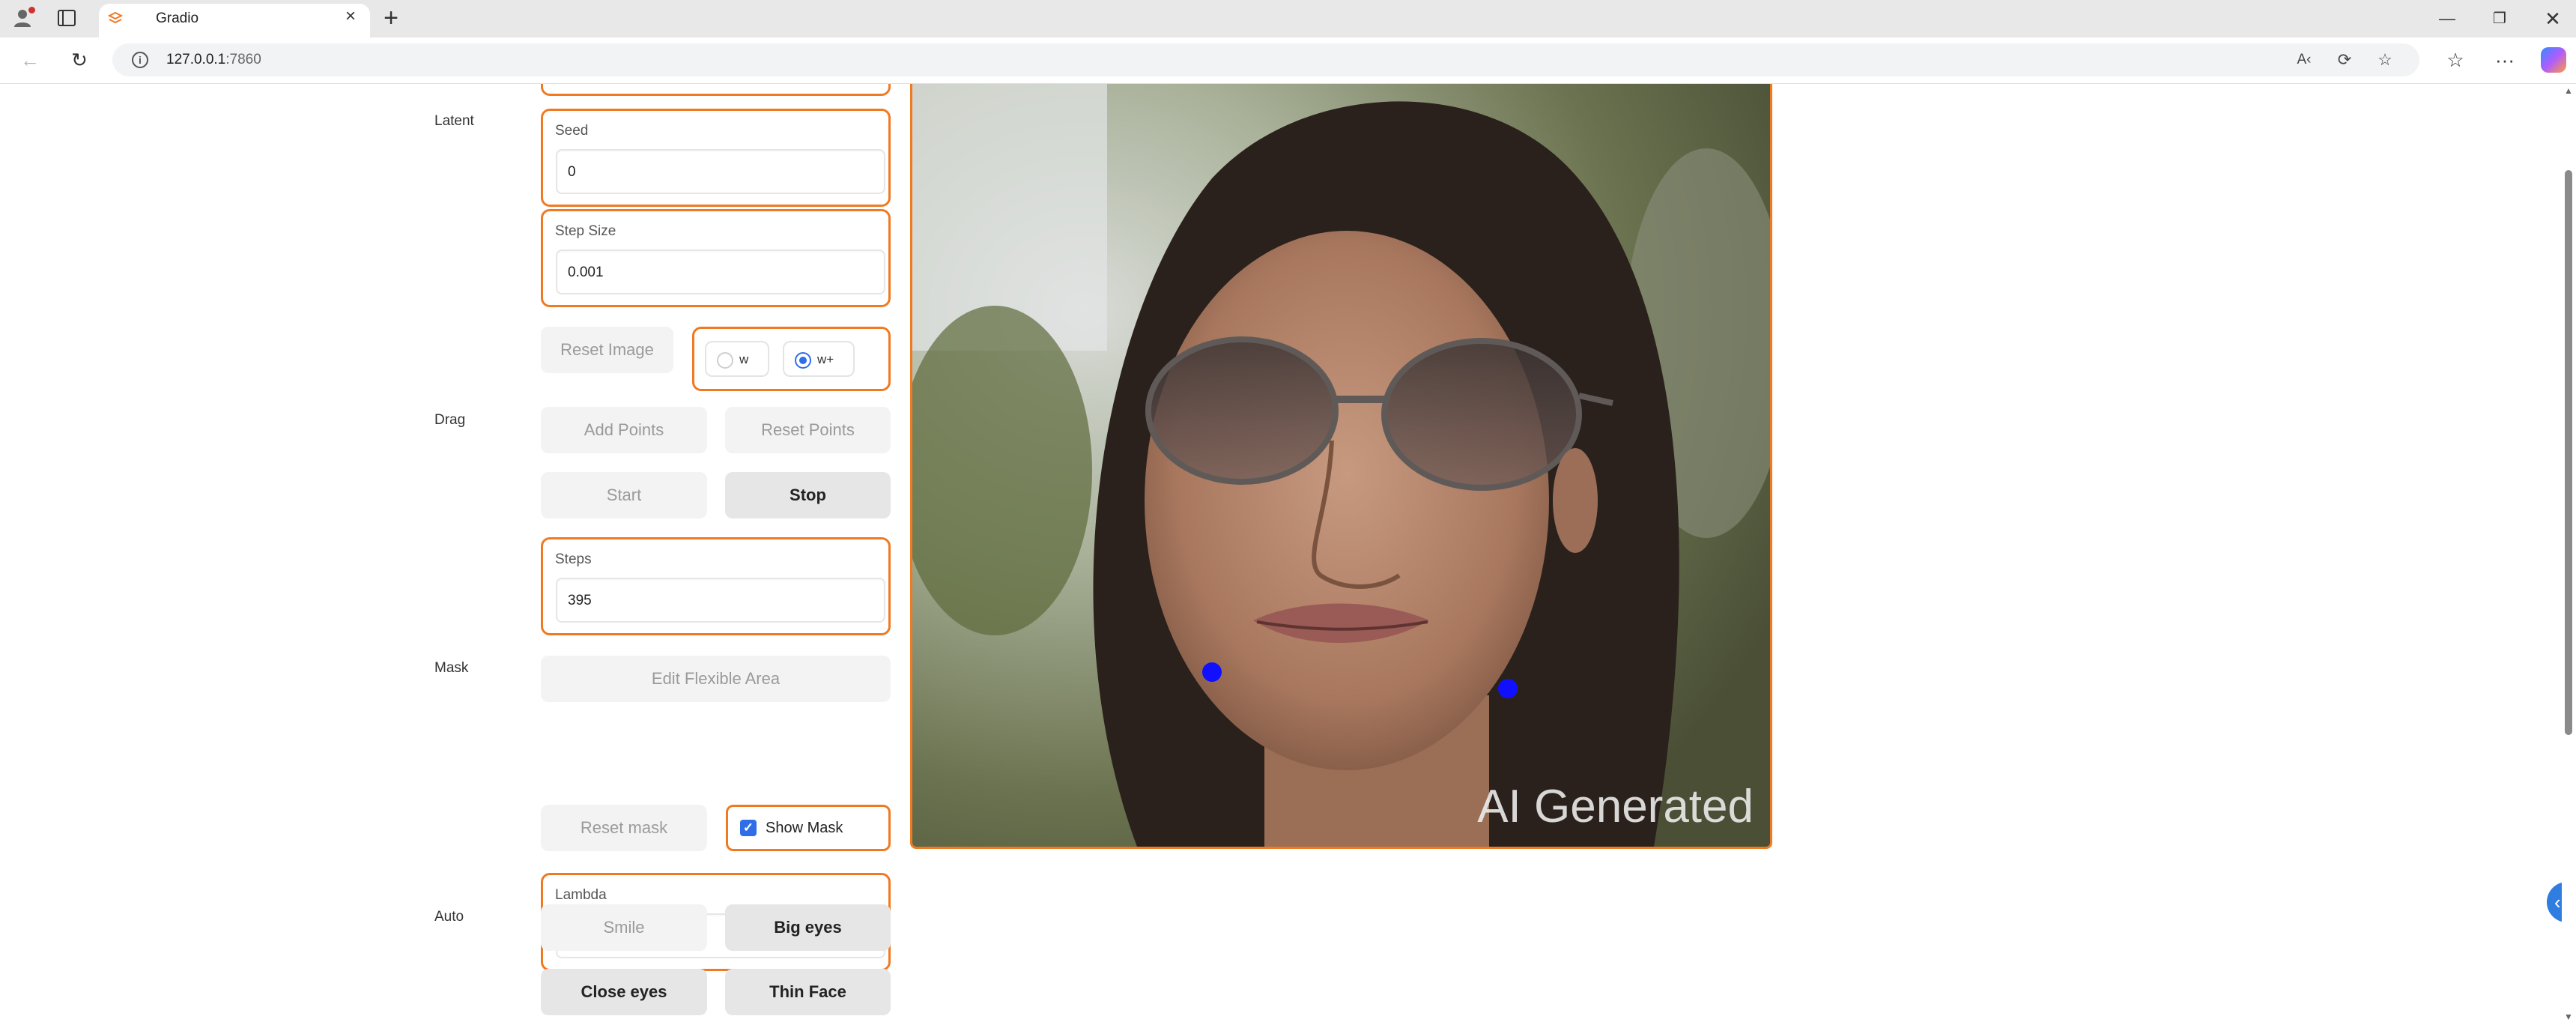 Image resolution: width=2576 pixels, height=1025 pixels. Describe the element at coordinates (808, 495) in the screenshot. I see `stop-button: Stop` at that location.